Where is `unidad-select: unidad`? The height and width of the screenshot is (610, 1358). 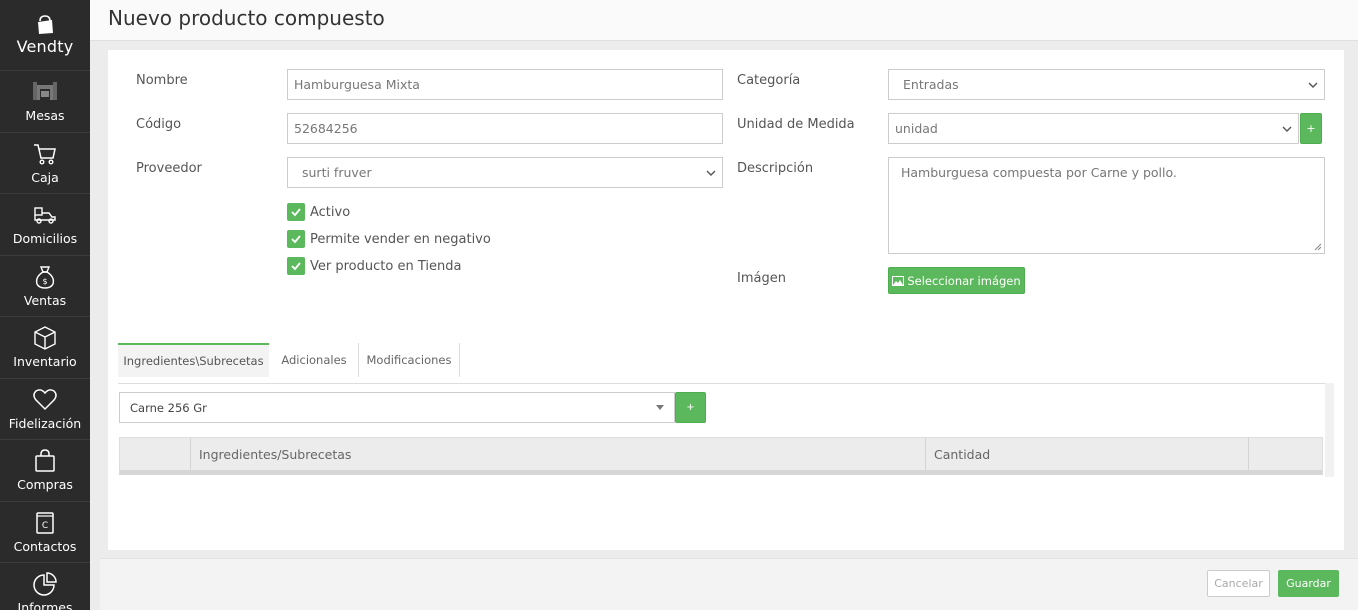 unidad-select: unidad is located at coordinates (1093, 128).